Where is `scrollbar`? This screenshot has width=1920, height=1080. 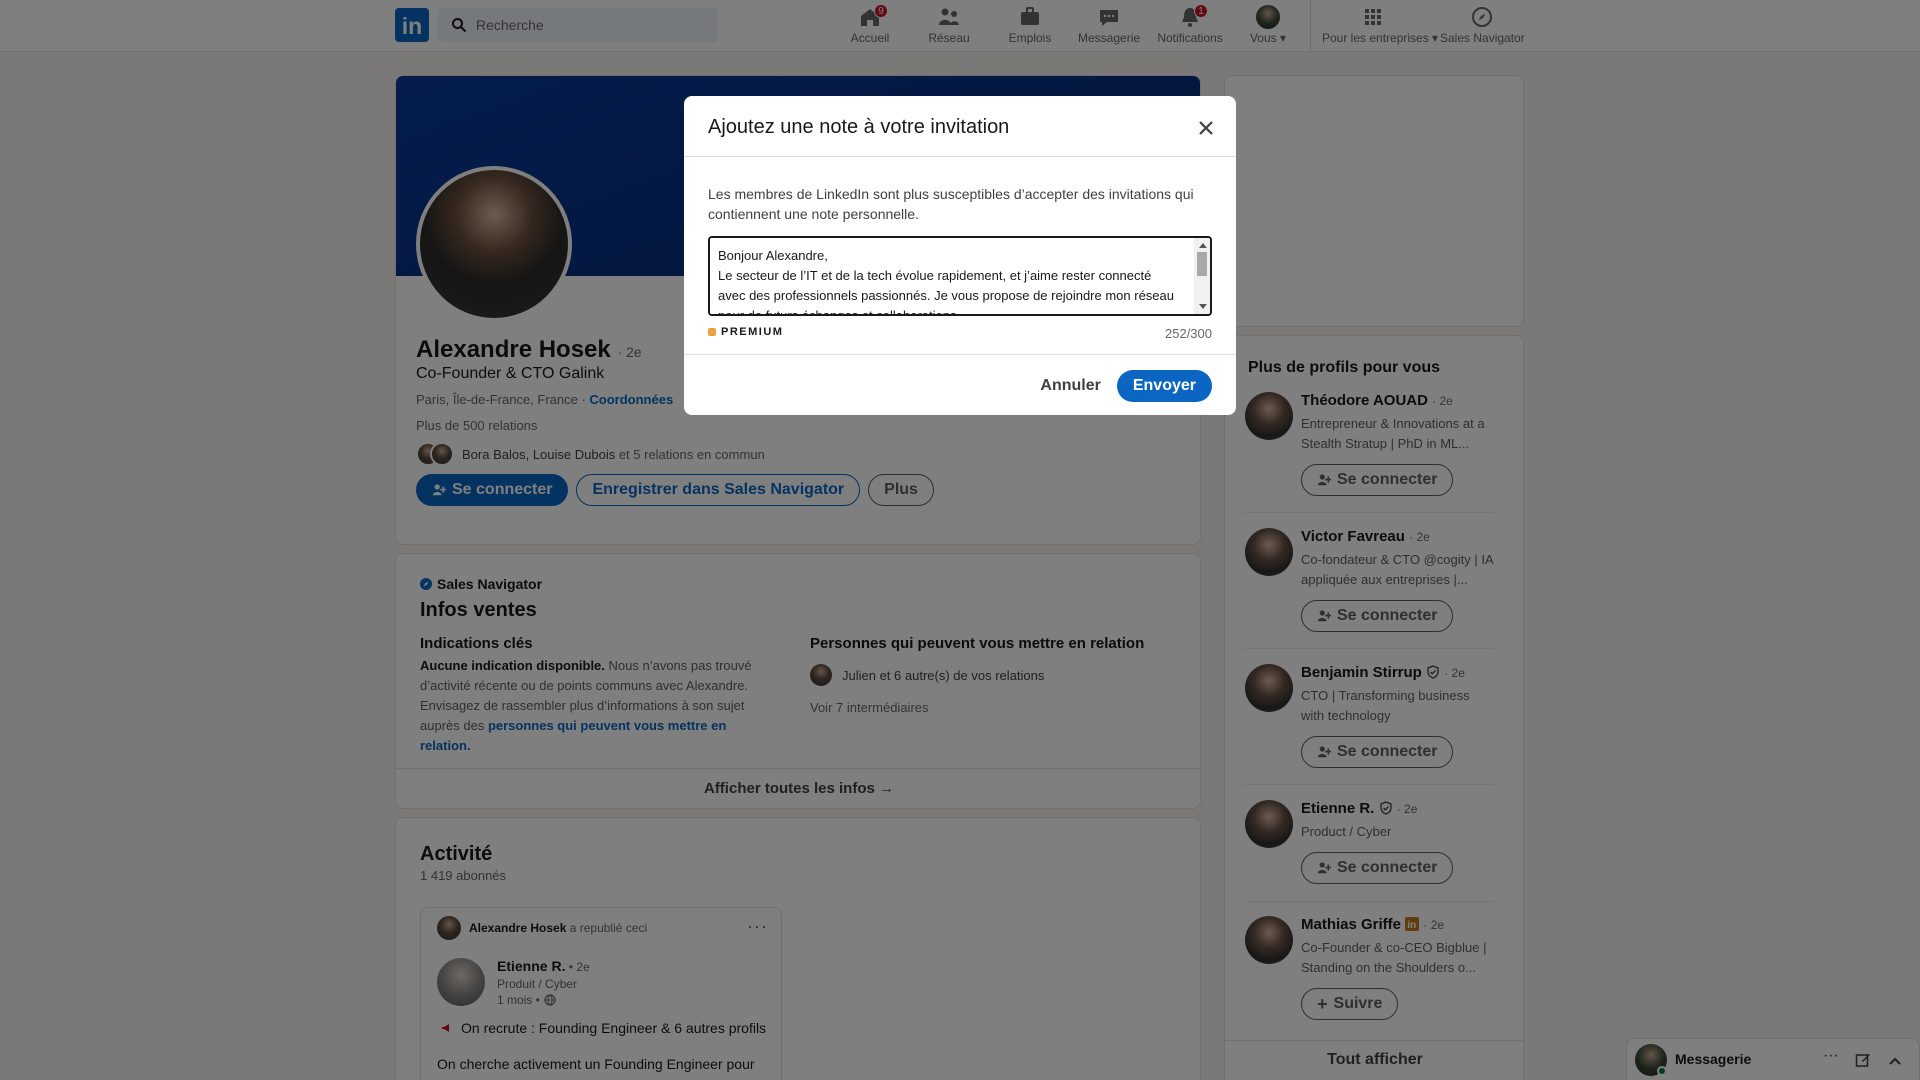 scrollbar is located at coordinates (1202, 276).